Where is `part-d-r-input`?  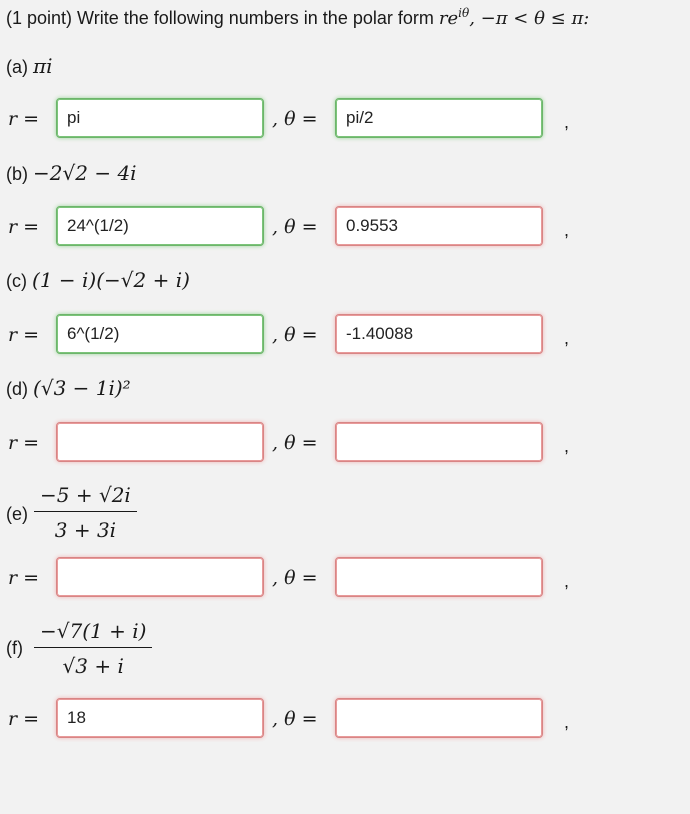
part-d-r-input is located at coordinates (160, 442).